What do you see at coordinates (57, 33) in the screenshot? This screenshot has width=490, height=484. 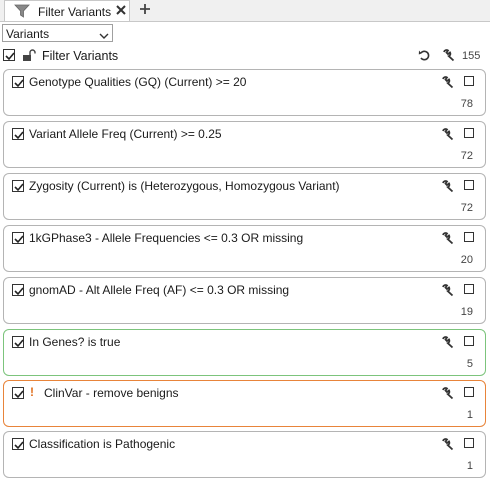 I see `source-select: Variants` at bounding box center [57, 33].